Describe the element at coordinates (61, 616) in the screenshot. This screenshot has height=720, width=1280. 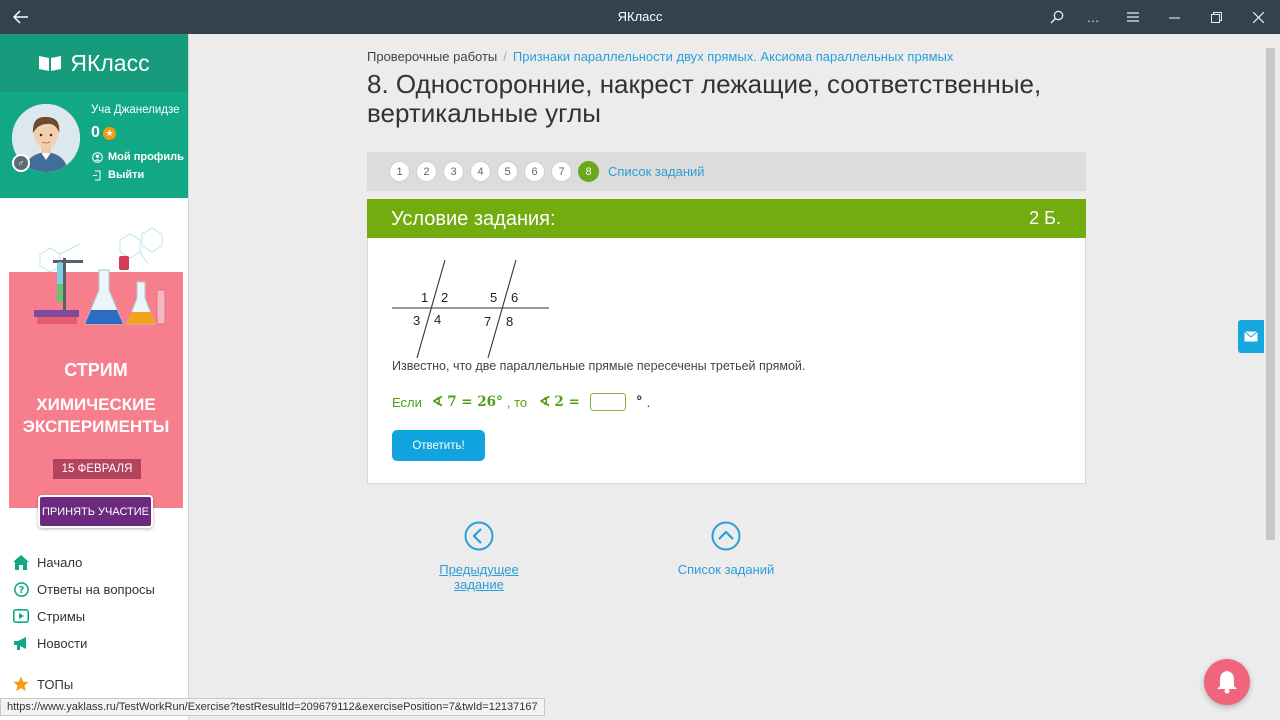
I see `sidebar-item-label: Стримы` at that location.